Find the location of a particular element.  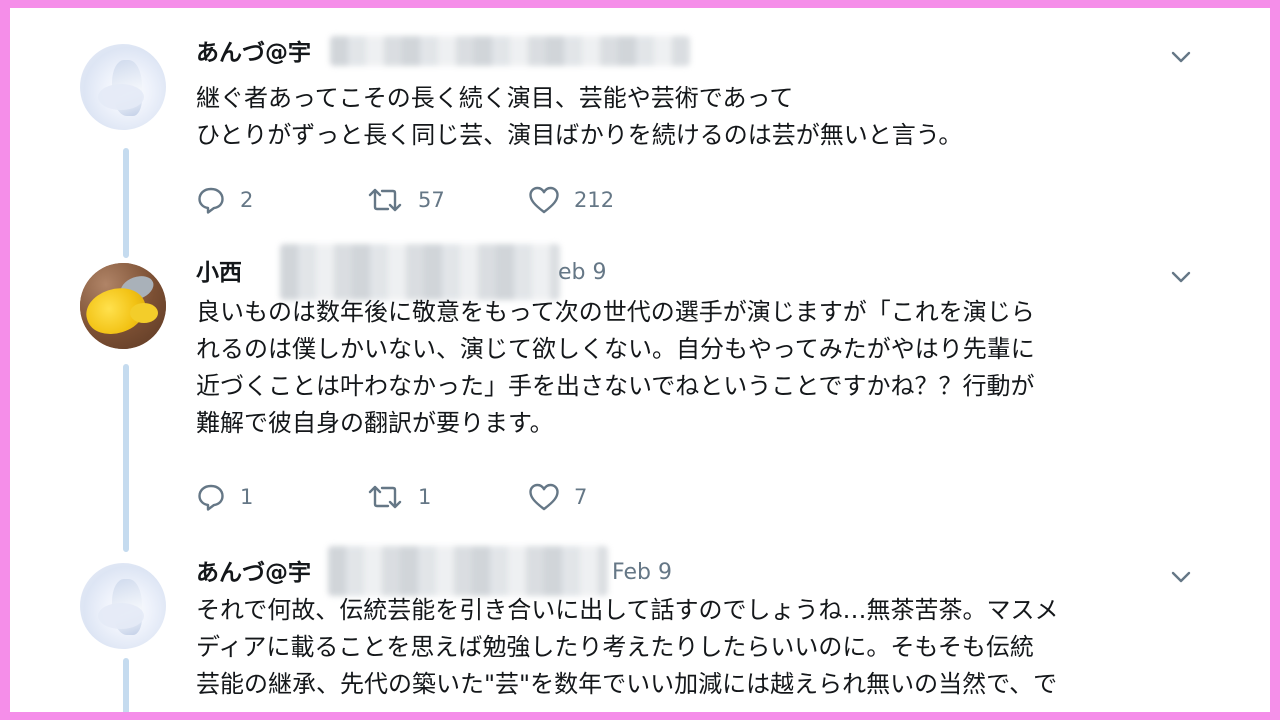

redacted-handle is located at coordinates (468, 571).